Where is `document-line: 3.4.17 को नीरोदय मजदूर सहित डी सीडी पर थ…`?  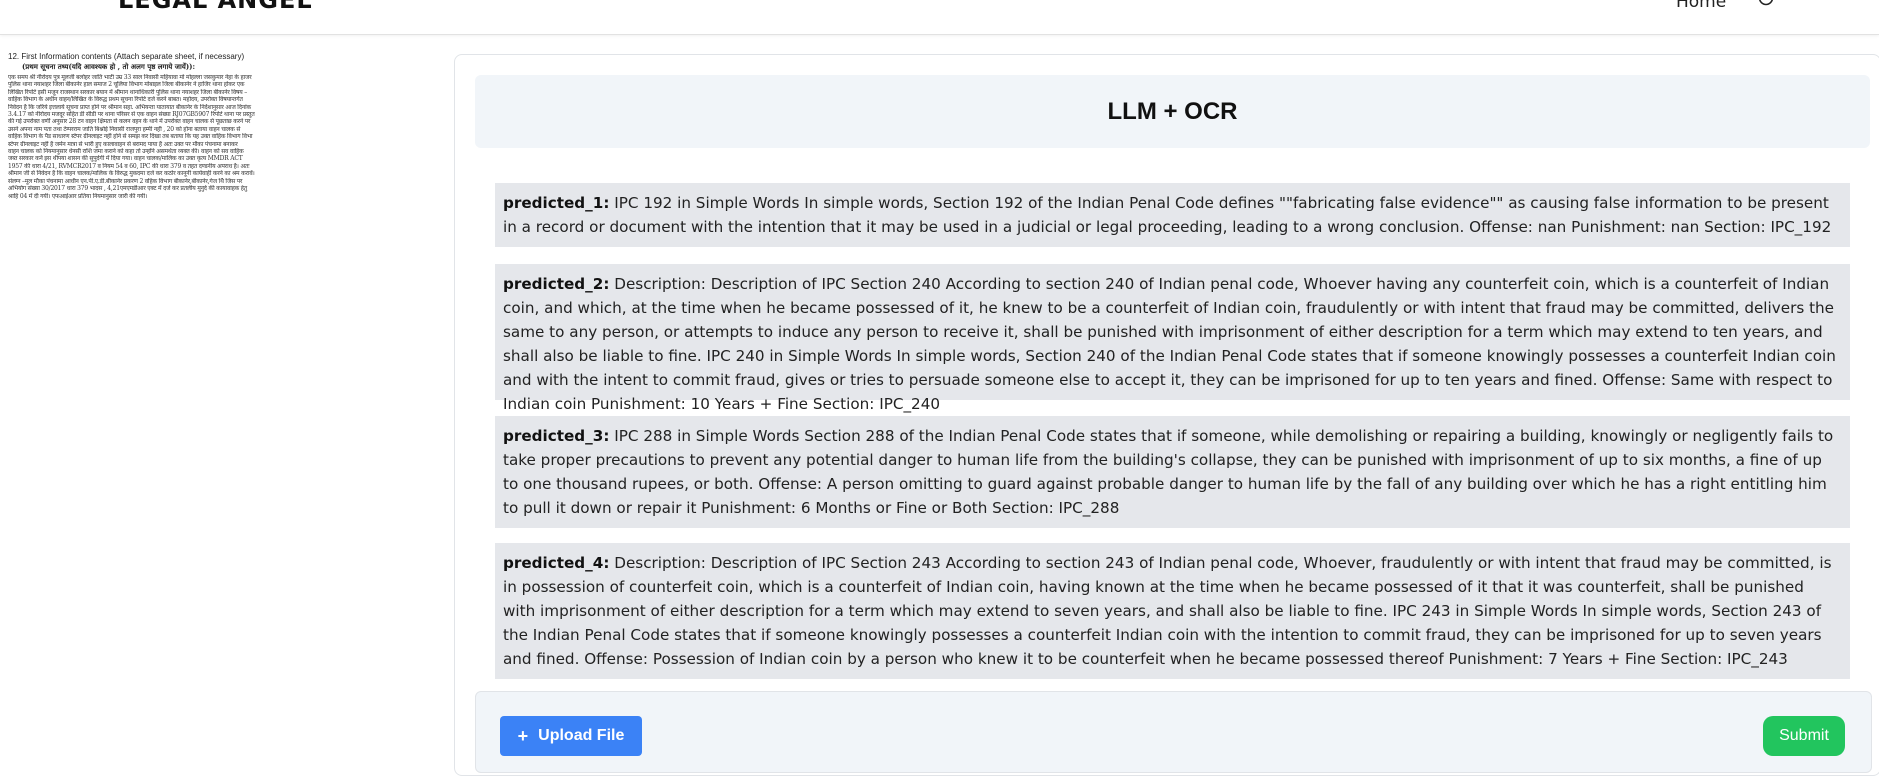 document-line: 3.4.17 को नीरोदय मजदूर सहित डी सीडी पर थ… is located at coordinates (131, 115).